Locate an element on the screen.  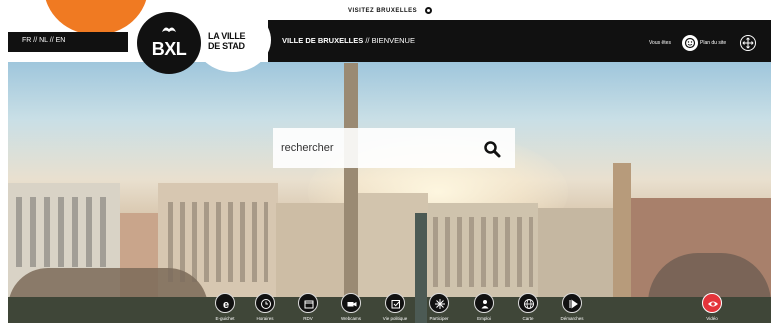
toolbar-label: Démarches is located at coordinates (572, 318).